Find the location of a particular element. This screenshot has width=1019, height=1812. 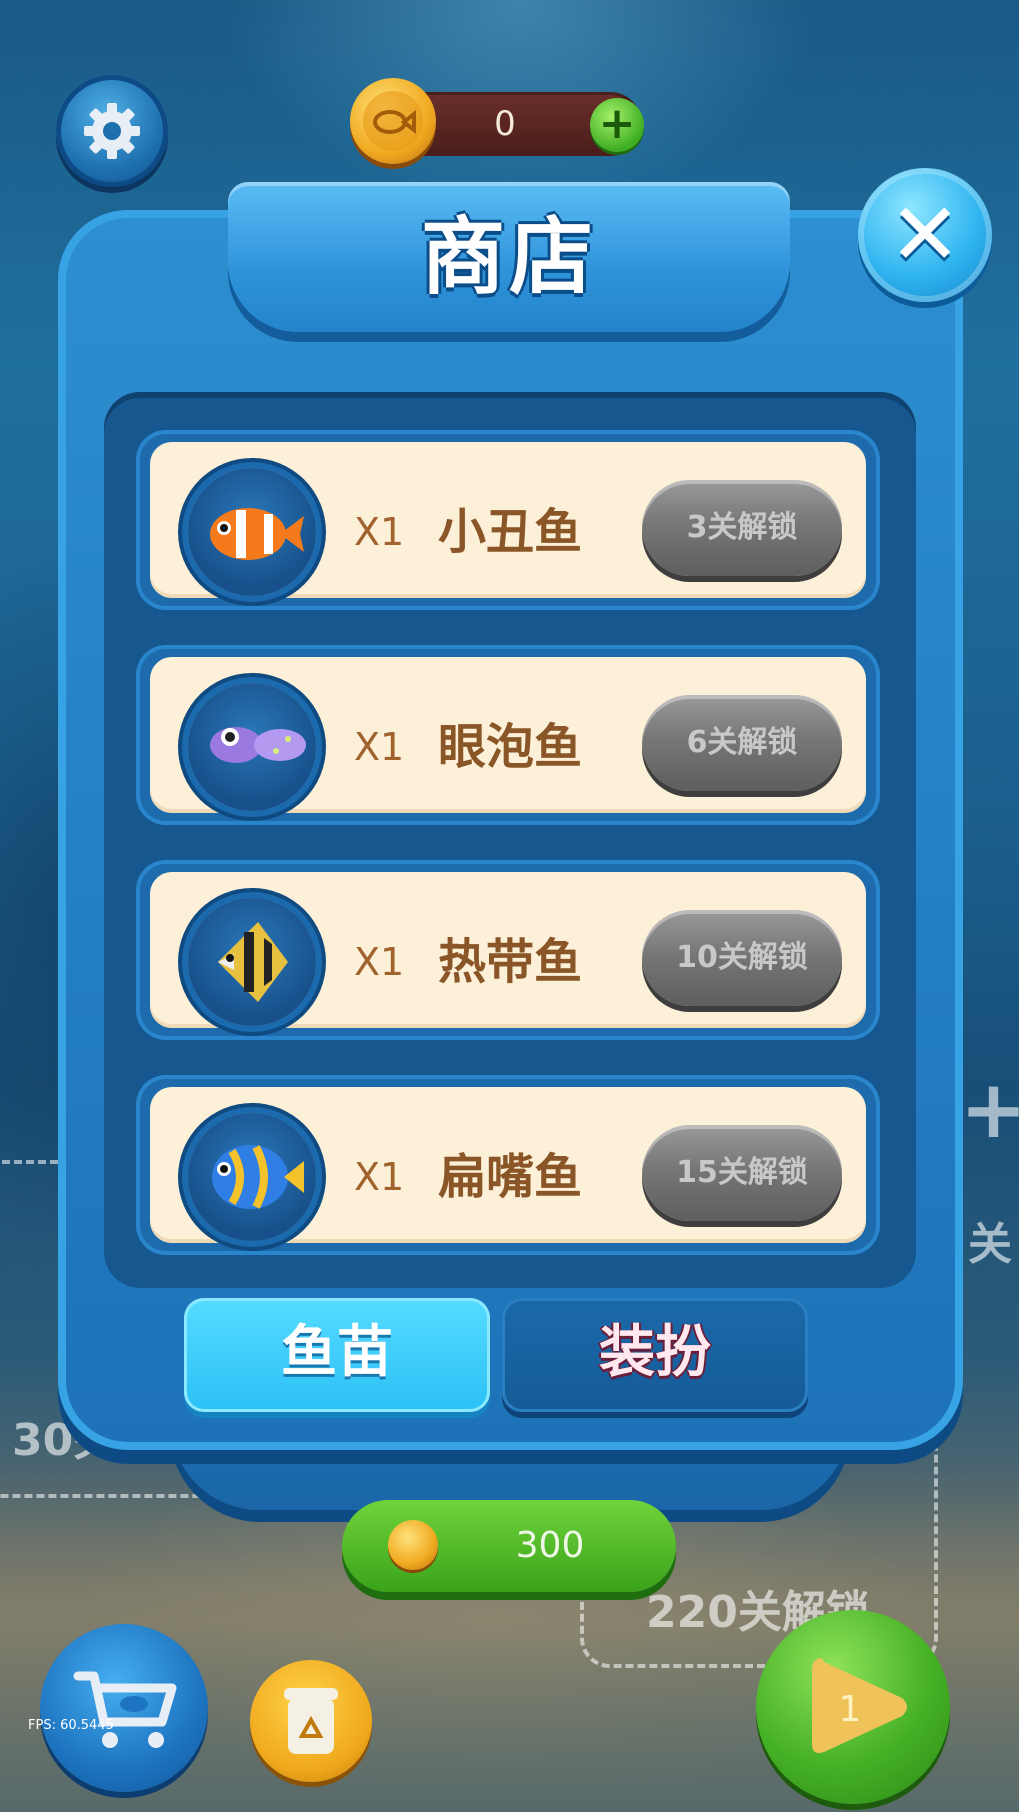

unlock-button: 3关解锁 is located at coordinates (742, 528).